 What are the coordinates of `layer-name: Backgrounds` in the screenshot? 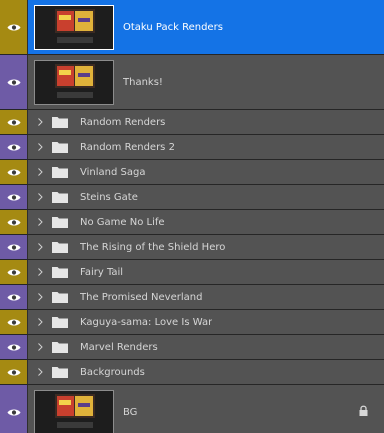 It's located at (112, 372).